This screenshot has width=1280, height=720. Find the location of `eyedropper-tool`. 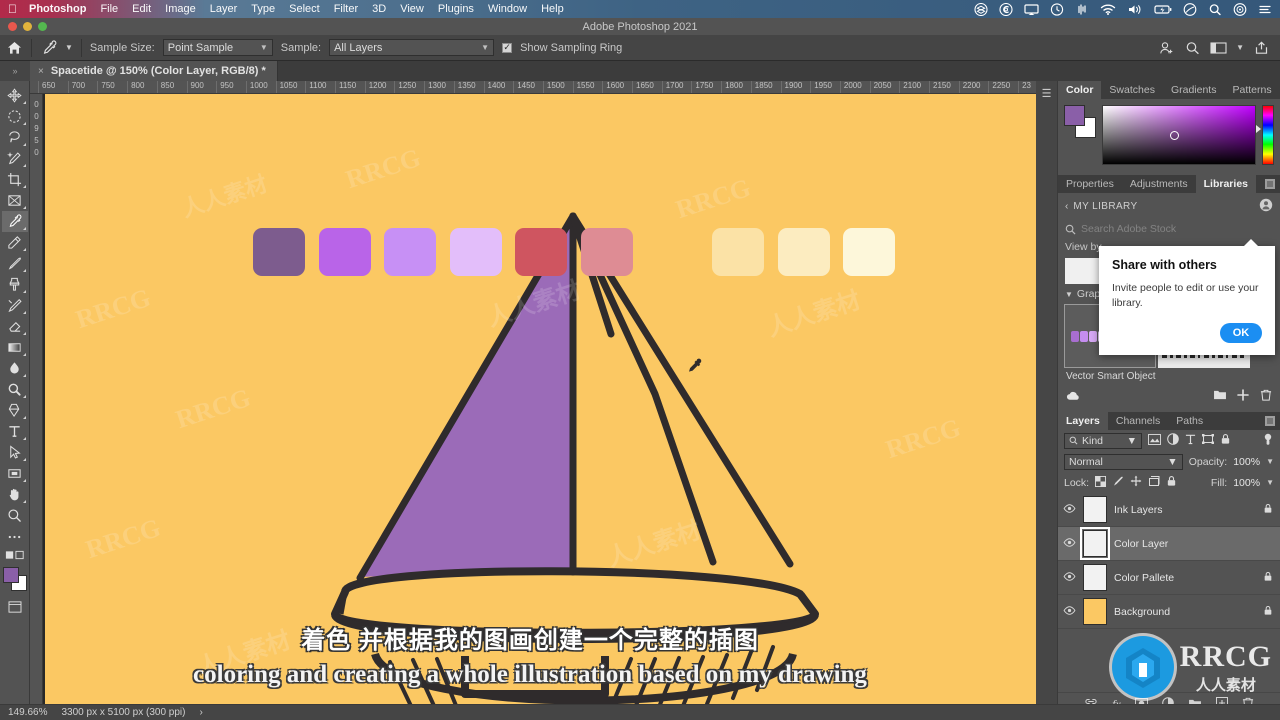

eyedropper-tool is located at coordinates (14, 221).